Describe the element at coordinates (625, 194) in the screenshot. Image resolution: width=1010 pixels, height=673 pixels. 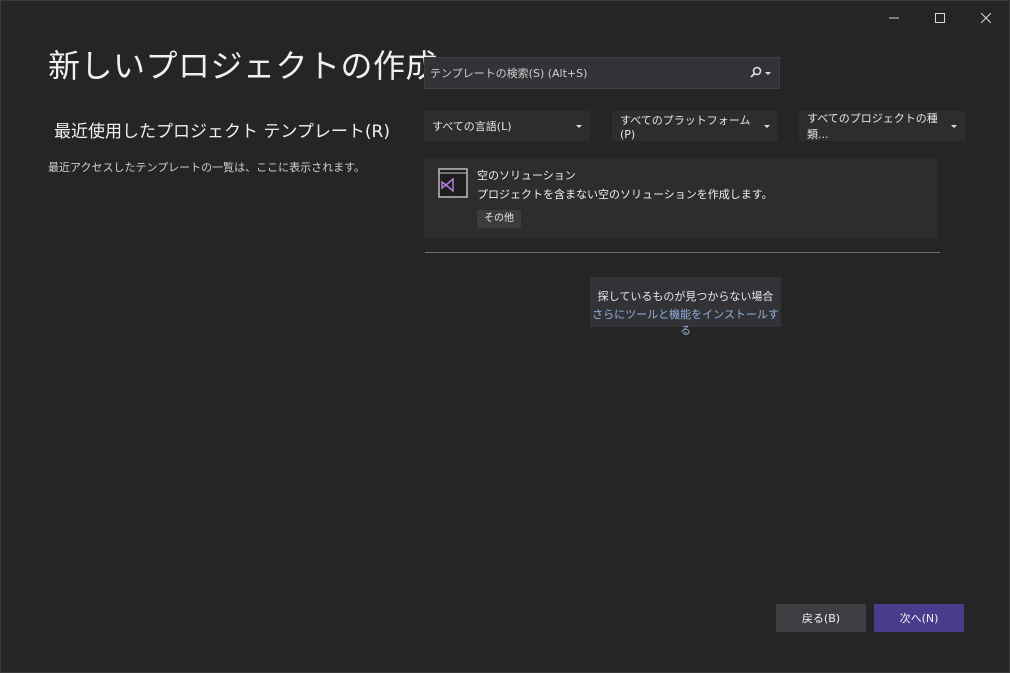
I see `template-description: プロジェクトを含まない空のソリューションを作成します。` at that location.